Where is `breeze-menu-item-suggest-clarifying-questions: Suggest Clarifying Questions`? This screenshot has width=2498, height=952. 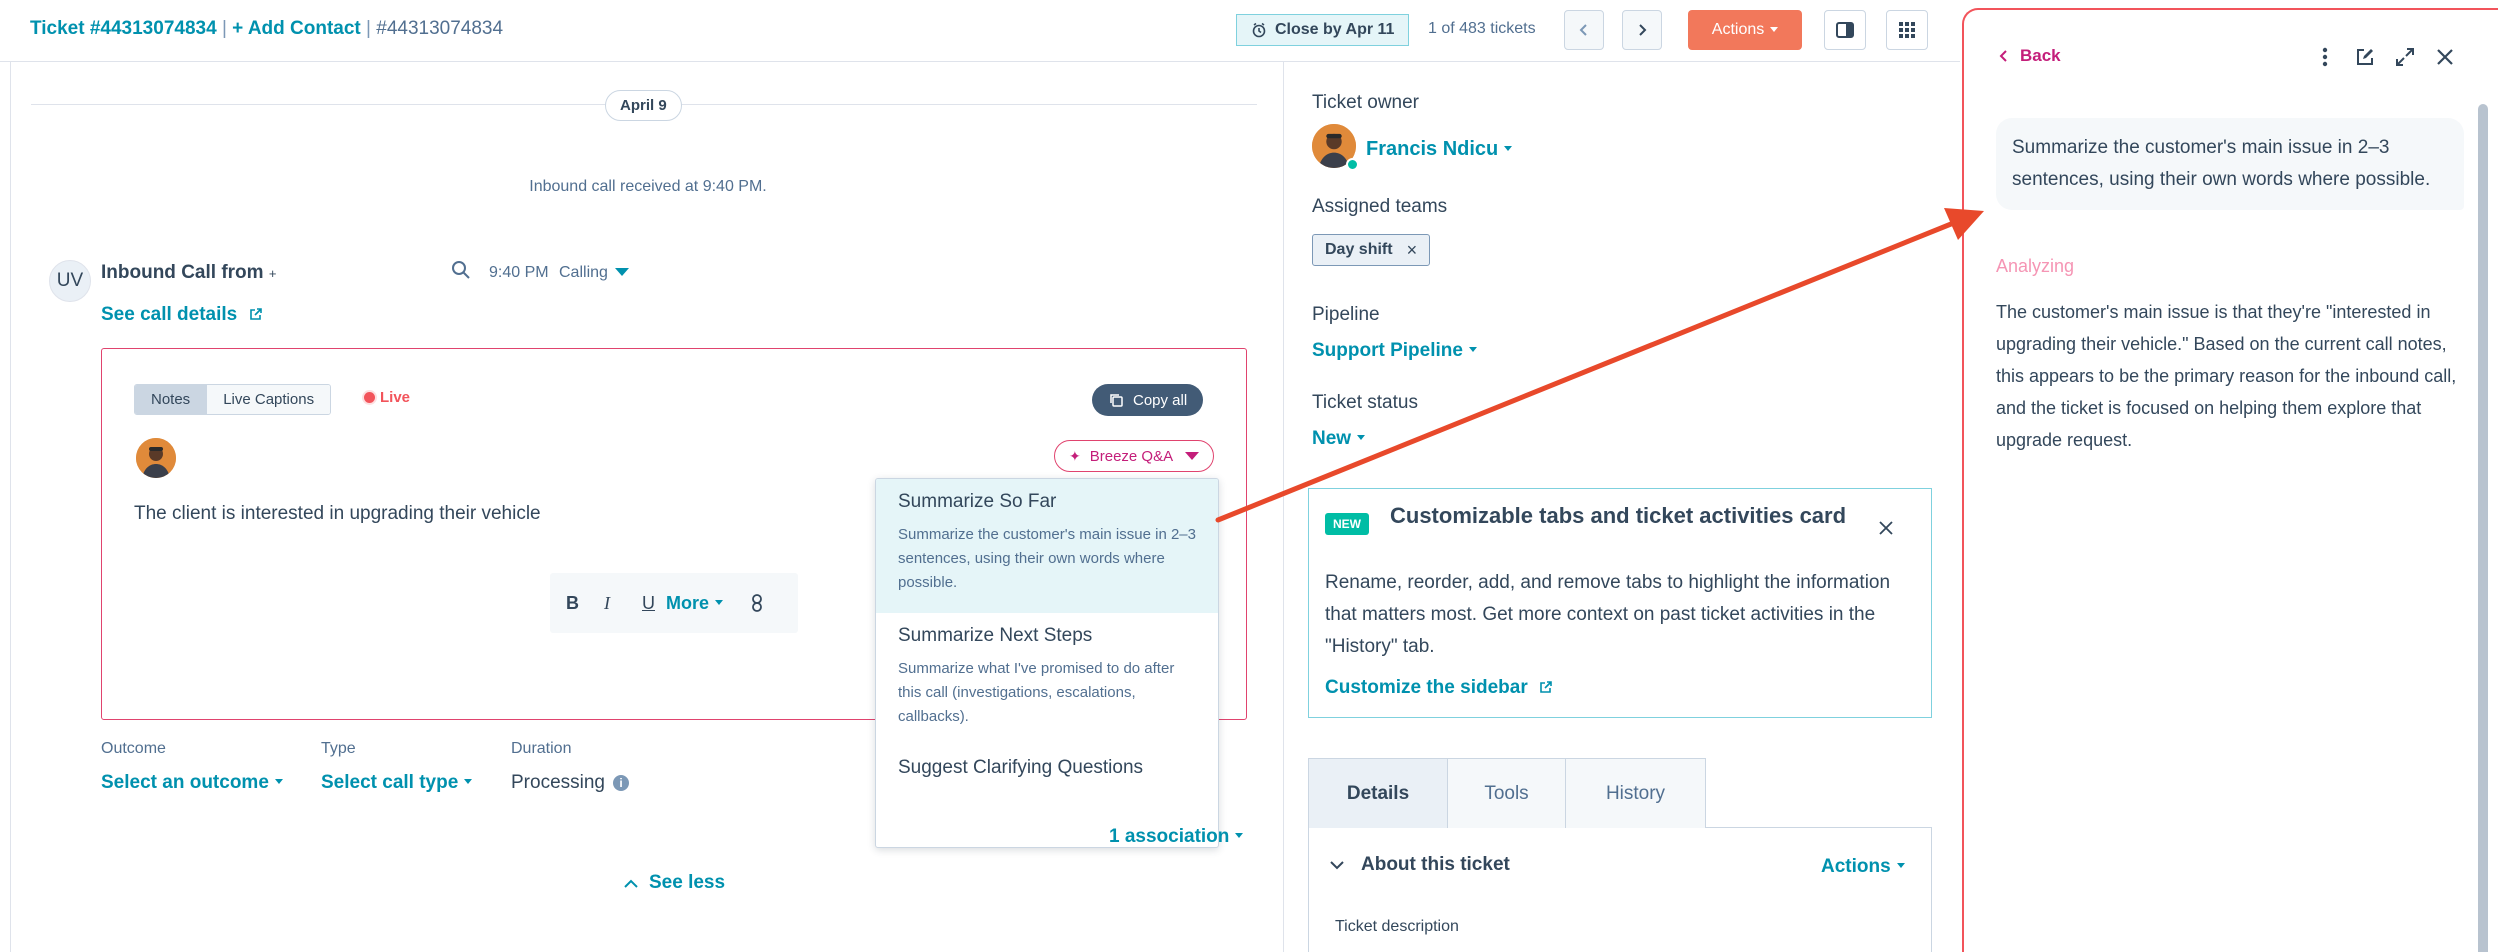
breeze-menu-item-suggest-clarifying-questions: Suggest Clarifying Questions is located at coordinates (1047, 768).